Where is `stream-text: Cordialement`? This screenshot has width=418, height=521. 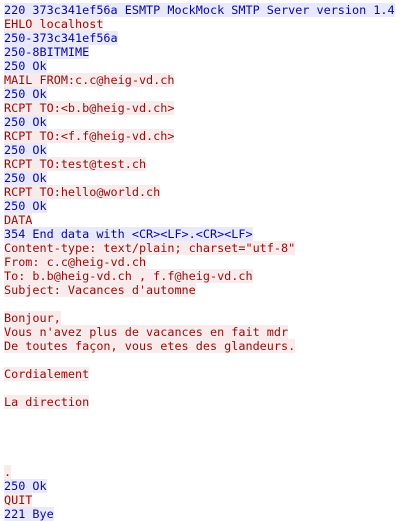
stream-text: Cordialement is located at coordinates (47, 374).